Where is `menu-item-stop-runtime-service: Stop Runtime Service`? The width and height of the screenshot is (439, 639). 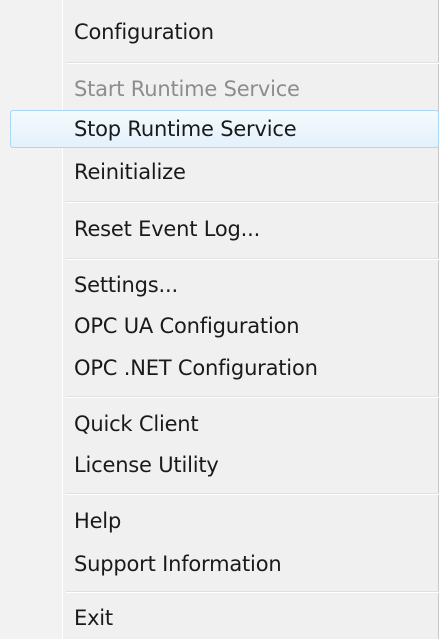 menu-item-stop-runtime-service: Stop Runtime Service is located at coordinates (224, 129).